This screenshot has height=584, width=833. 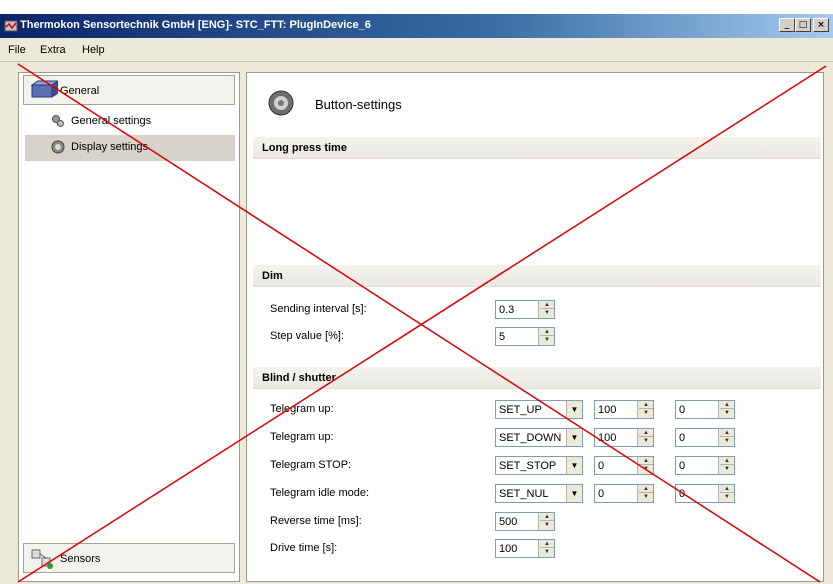 What do you see at coordinates (304, 148) in the screenshot?
I see `section-title: Long press time` at bounding box center [304, 148].